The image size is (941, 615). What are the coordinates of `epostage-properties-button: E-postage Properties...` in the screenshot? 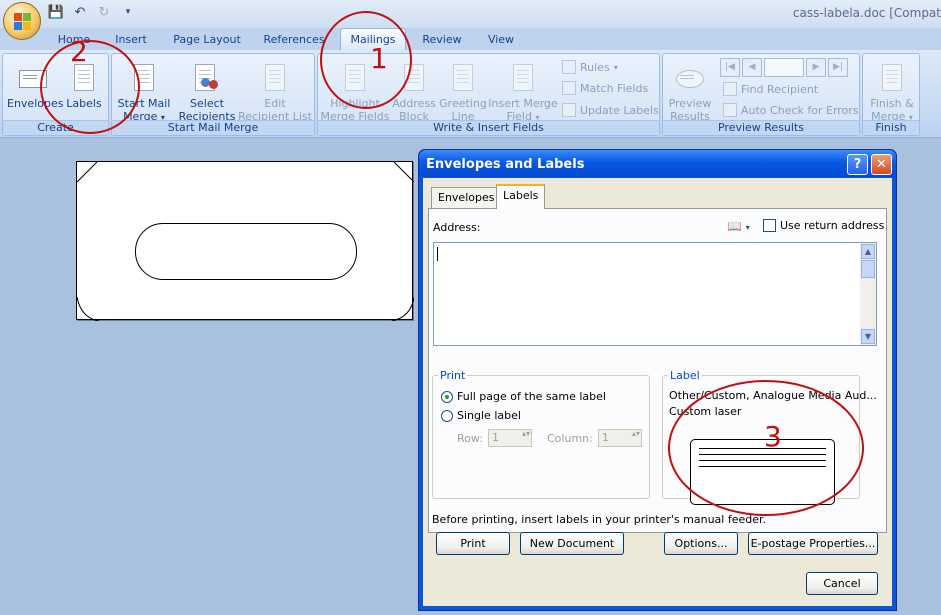 It's located at (813, 543).